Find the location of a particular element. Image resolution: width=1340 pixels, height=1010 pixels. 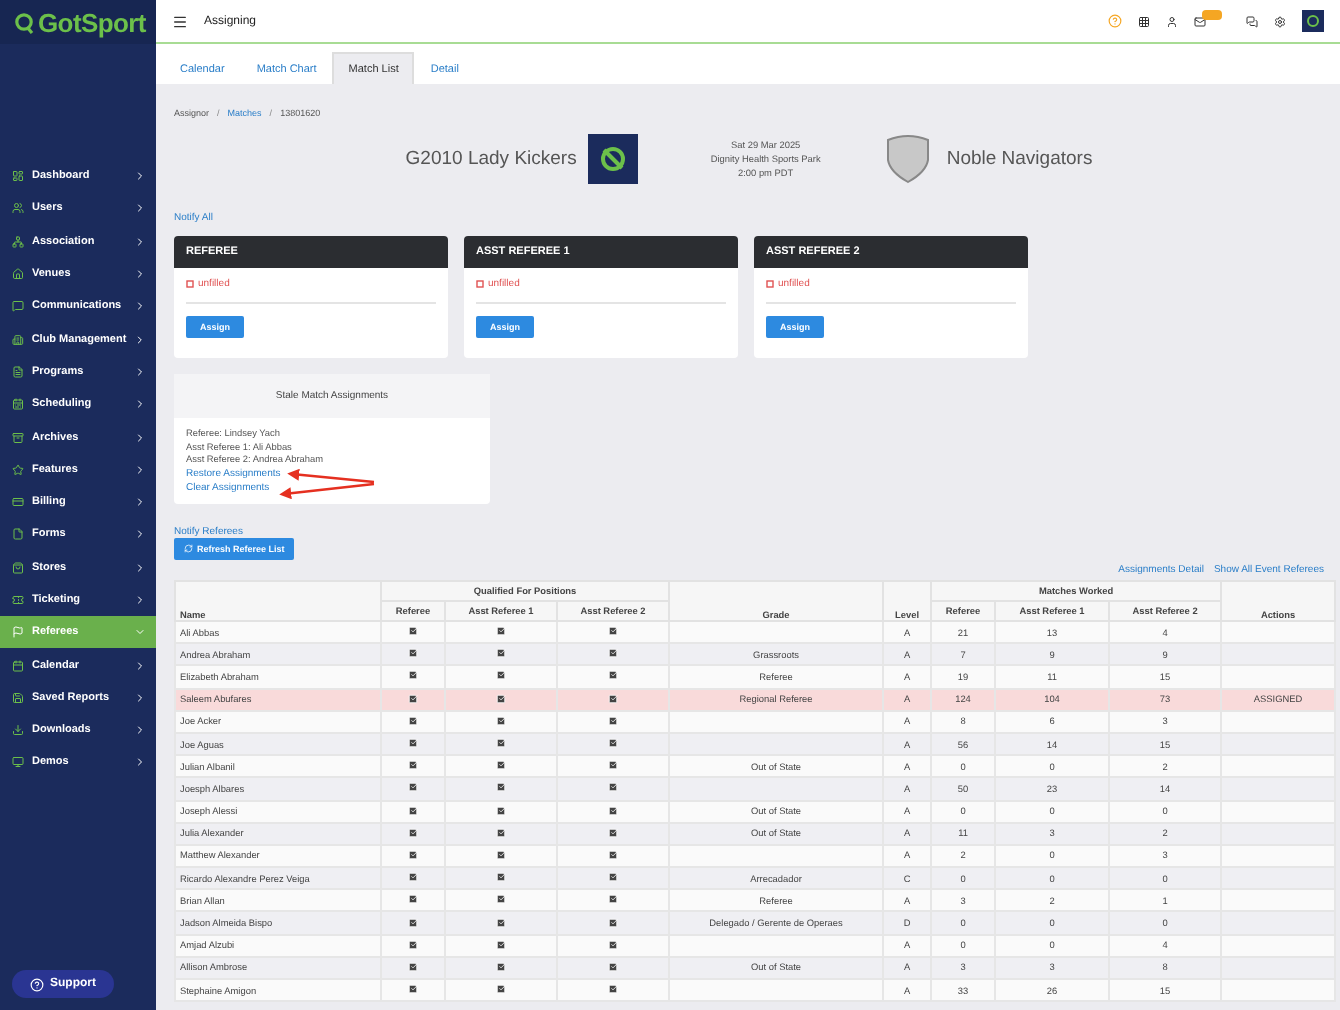

mail-icon is located at coordinates (1200, 21).